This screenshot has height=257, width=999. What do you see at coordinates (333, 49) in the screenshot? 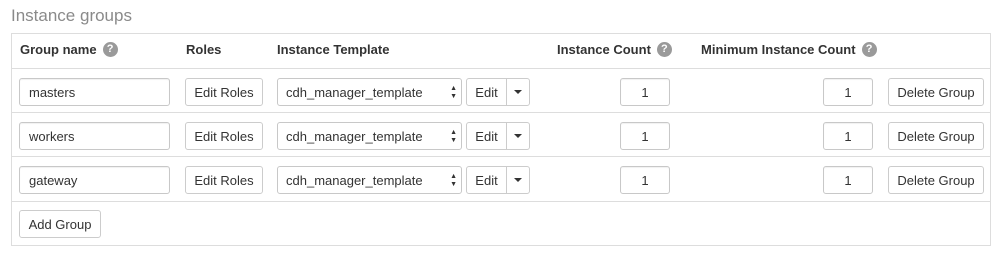
I see `header-instance-template: Instance Template` at bounding box center [333, 49].